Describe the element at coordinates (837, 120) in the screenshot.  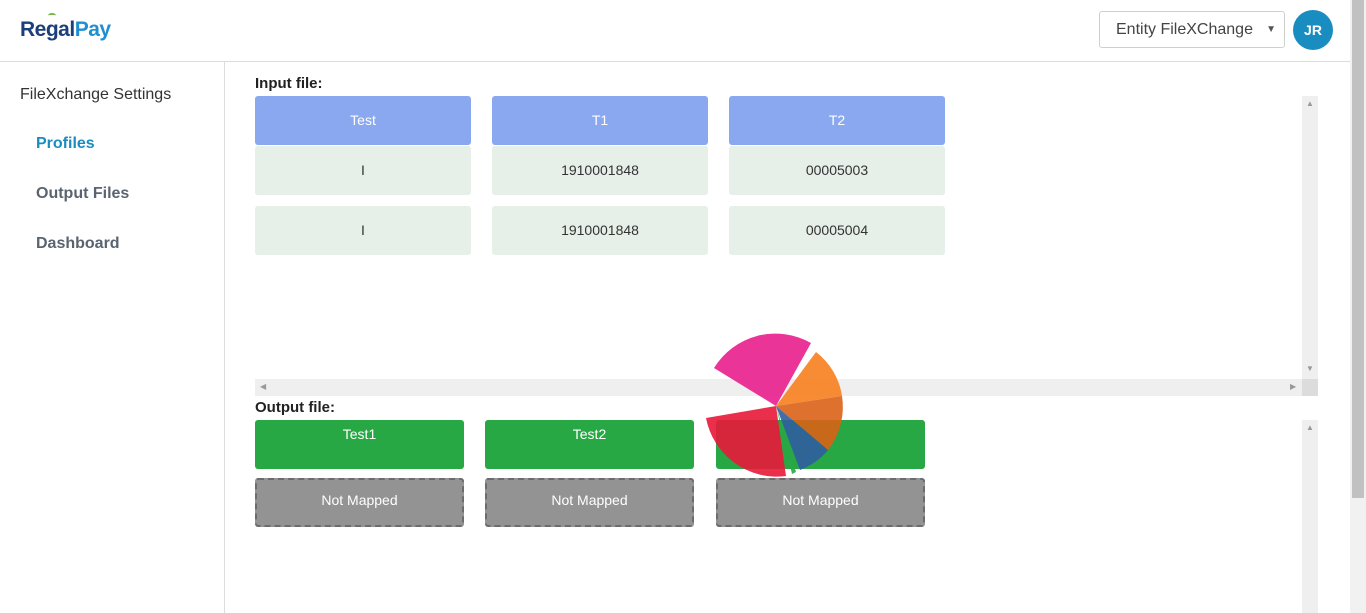
I see `input-column-header: T2` at that location.